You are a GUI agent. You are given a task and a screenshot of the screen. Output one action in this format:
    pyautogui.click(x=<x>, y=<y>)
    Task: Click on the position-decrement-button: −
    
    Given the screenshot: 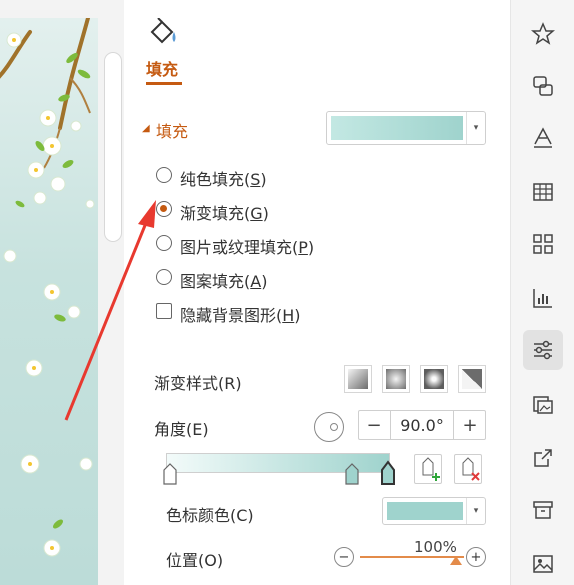 What is the action you would take?
    pyautogui.click(x=344, y=557)
    